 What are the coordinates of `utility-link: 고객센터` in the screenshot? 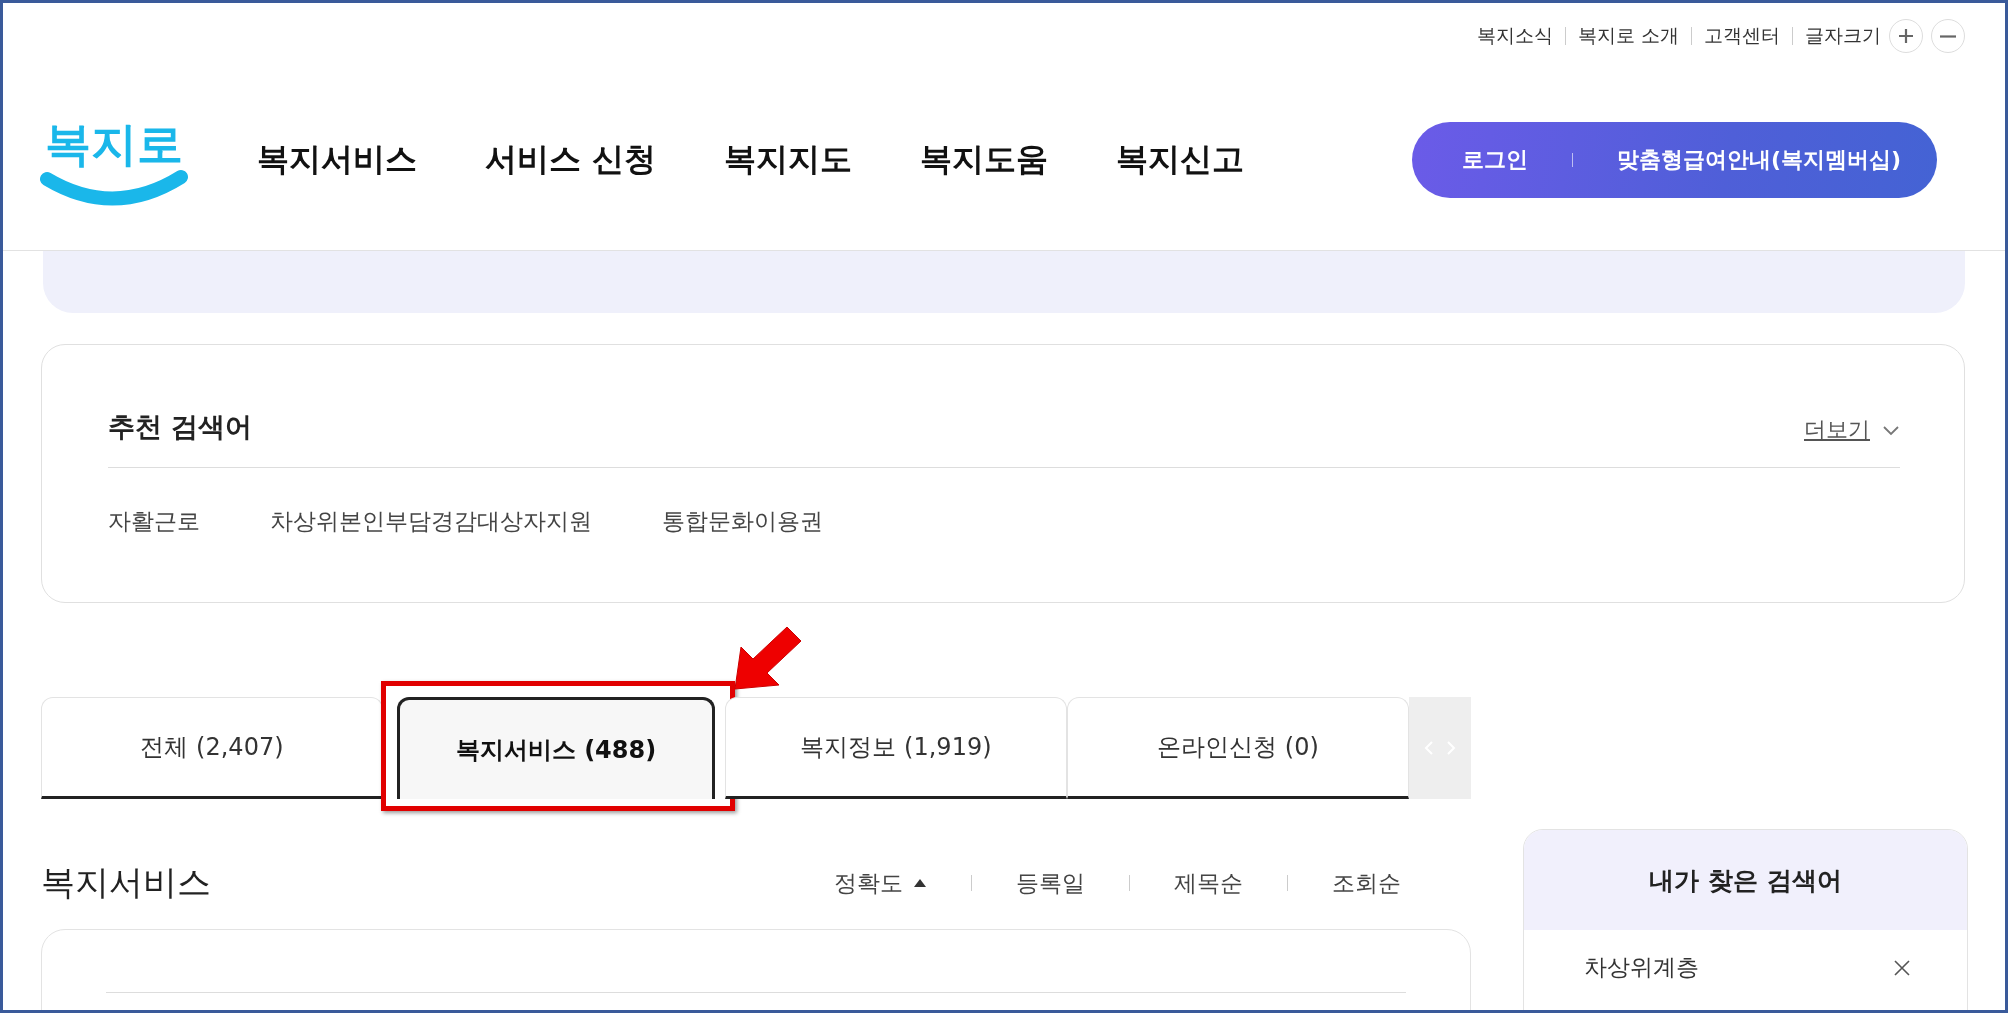 It's located at (1742, 36).